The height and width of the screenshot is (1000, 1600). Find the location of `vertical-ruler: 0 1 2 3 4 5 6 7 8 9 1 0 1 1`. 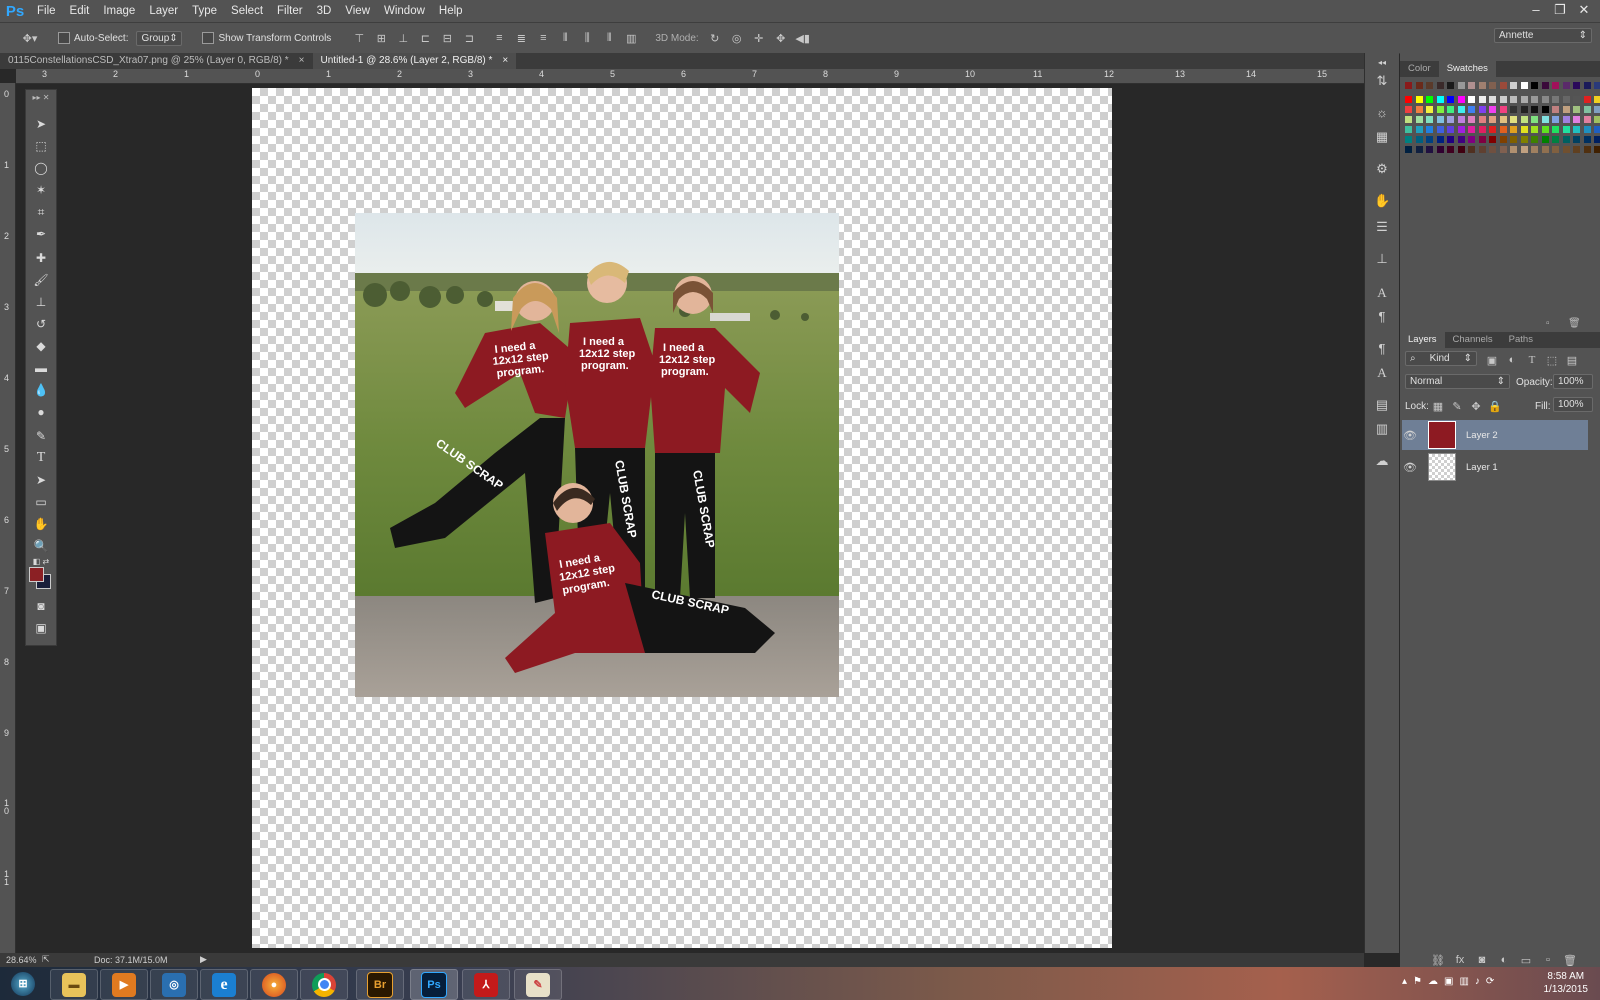

vertical-ruler: 0 1 2 3 4 5 6 7 8 9 1 0 1 1 is located at coordinates (8, 518).